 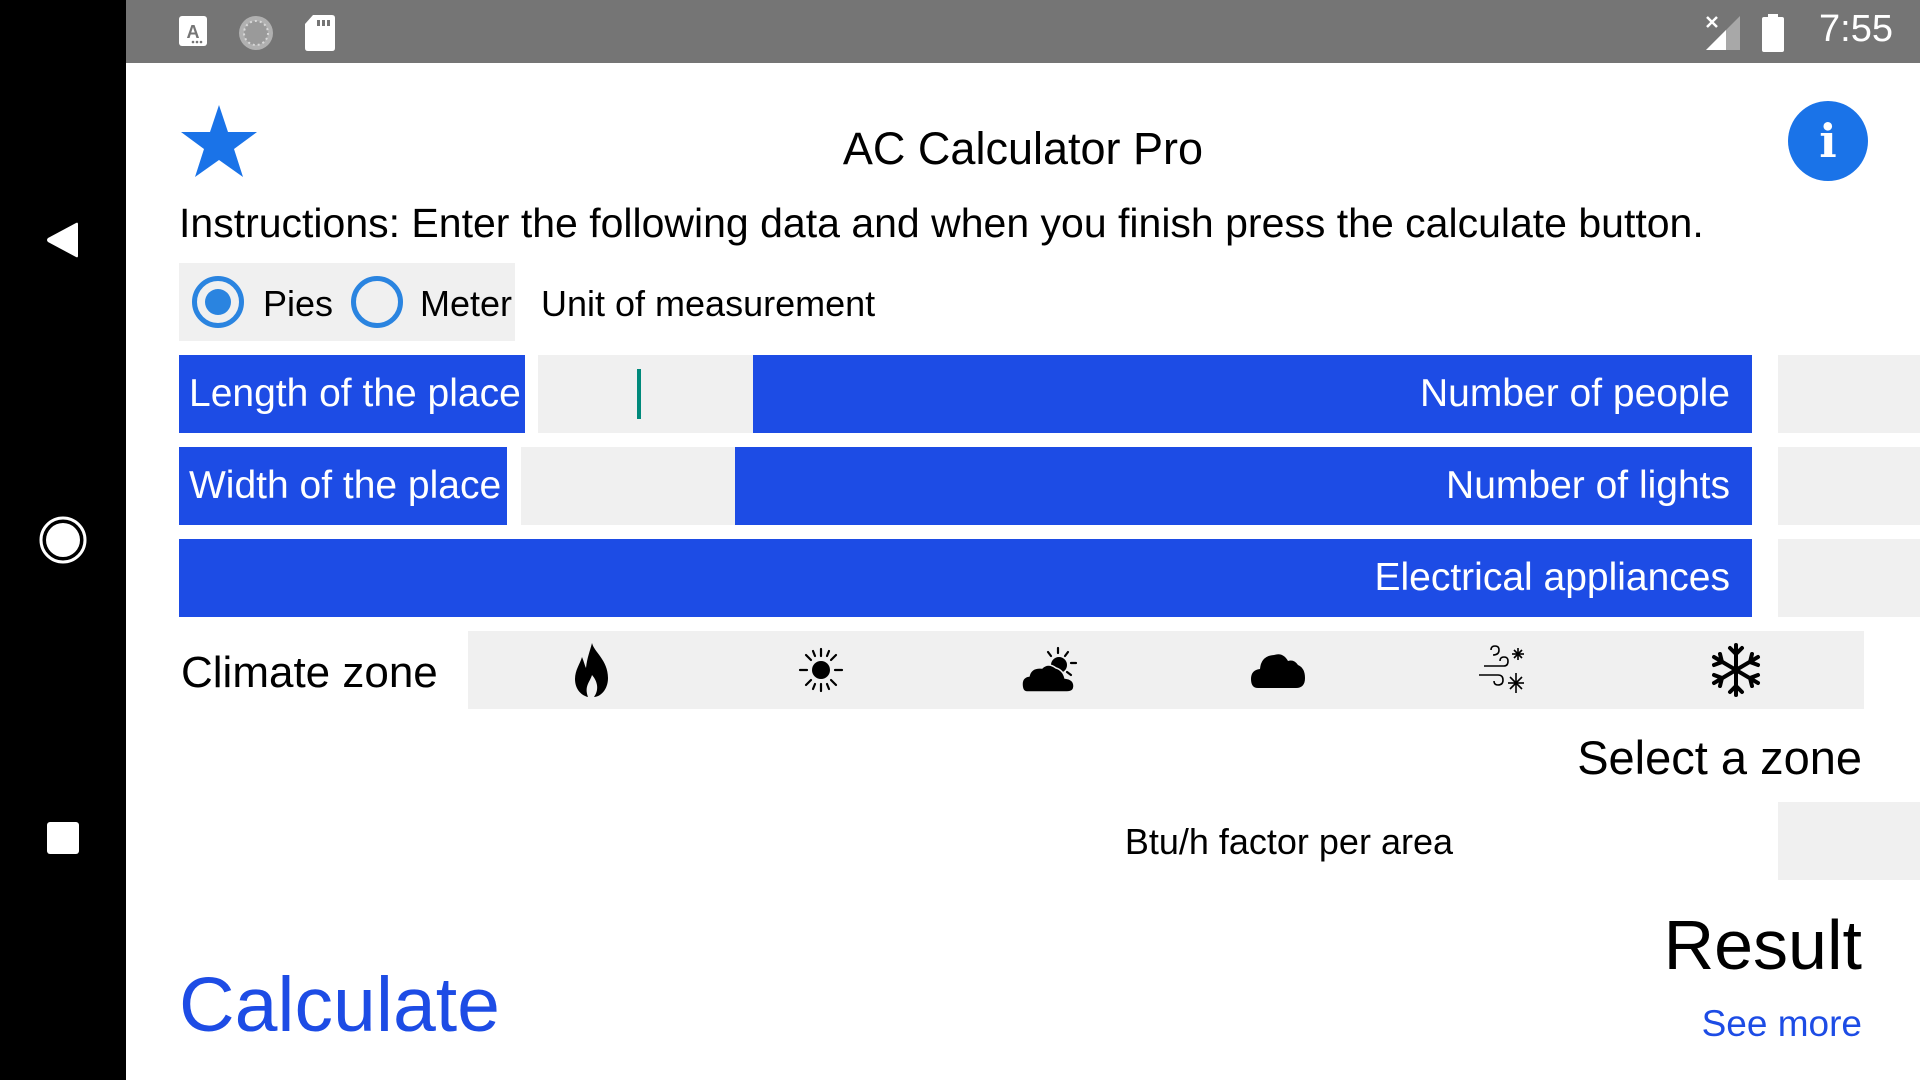 What do you see at coordinates (1023, 31) in the screenshot?
I see `status-bar: A 7:55` at bounding box center [1023, 31].